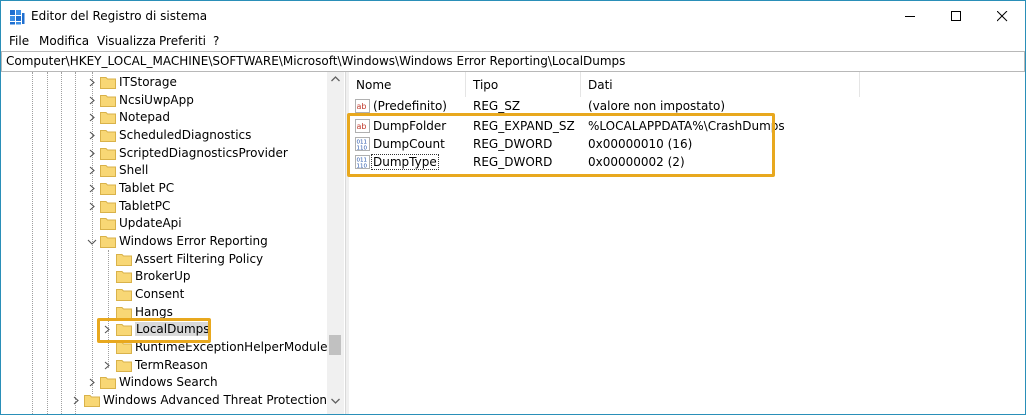 Image resolution: width=1026 pixels, height=415 pixels. I want to click on svg-text: ab, so click(362, 106).